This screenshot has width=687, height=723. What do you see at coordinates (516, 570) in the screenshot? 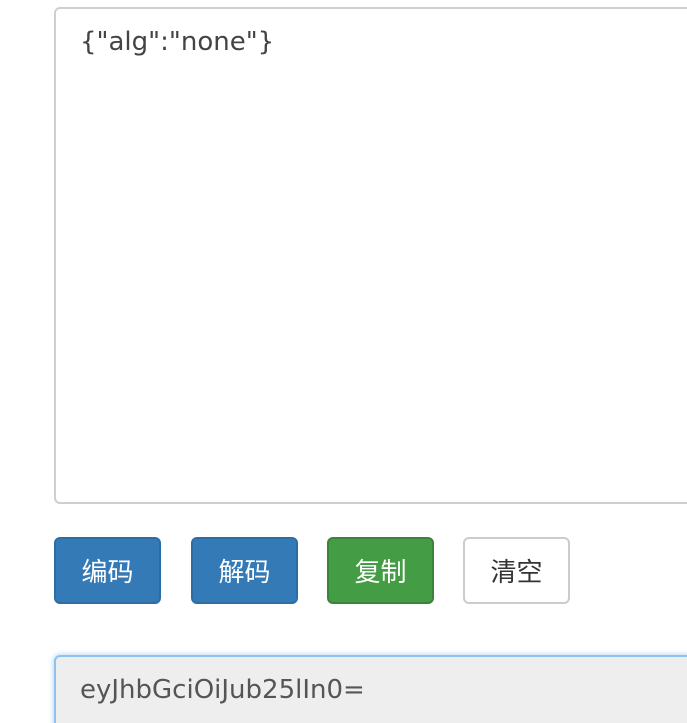
I see `clear-button: 清空` at bounding box center [516, 570].